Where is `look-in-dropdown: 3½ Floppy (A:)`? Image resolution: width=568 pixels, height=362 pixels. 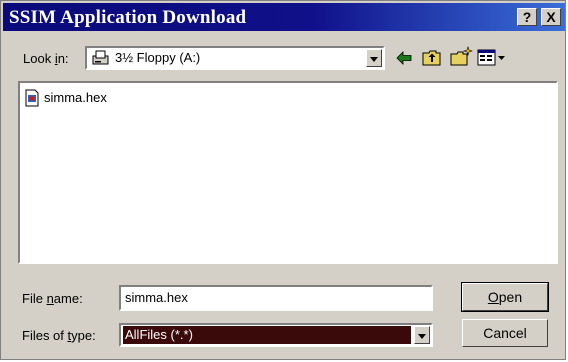 look-in-dropdown: 3½ Floppy (A:) is located at coordinates (235, 58).